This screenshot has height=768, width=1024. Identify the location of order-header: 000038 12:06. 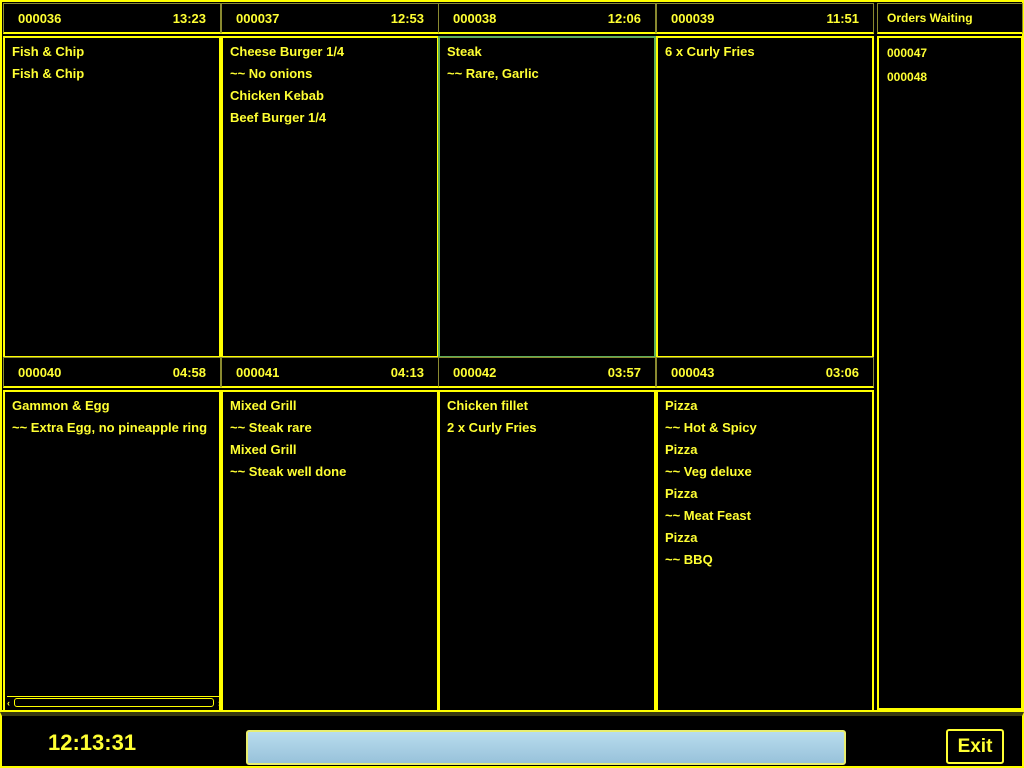
(547, 18).